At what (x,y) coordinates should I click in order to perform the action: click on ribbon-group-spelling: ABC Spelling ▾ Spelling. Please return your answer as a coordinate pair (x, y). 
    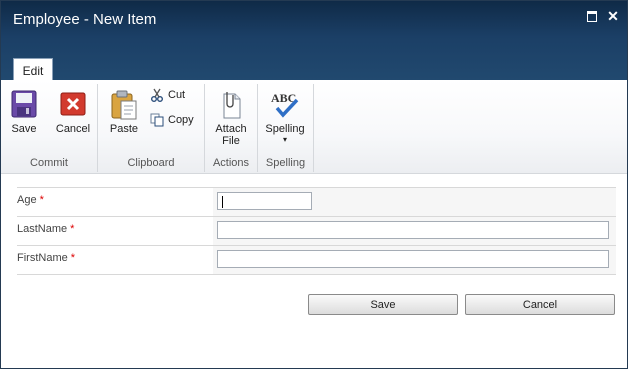
    Looking at the image, I should click on (286, 128).